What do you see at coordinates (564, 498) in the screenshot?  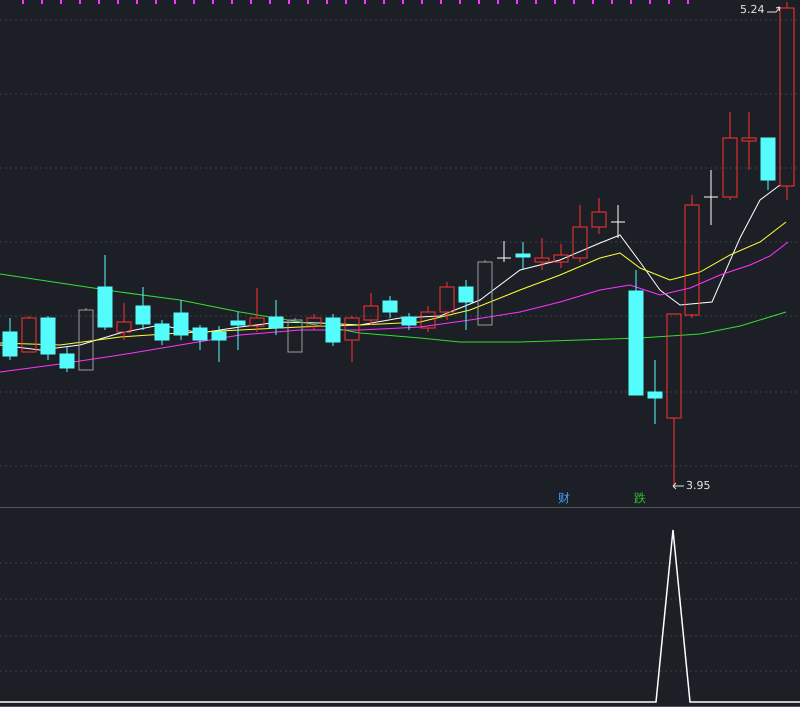 I see `signal-marker: 财` at bounding box center [564, 498].